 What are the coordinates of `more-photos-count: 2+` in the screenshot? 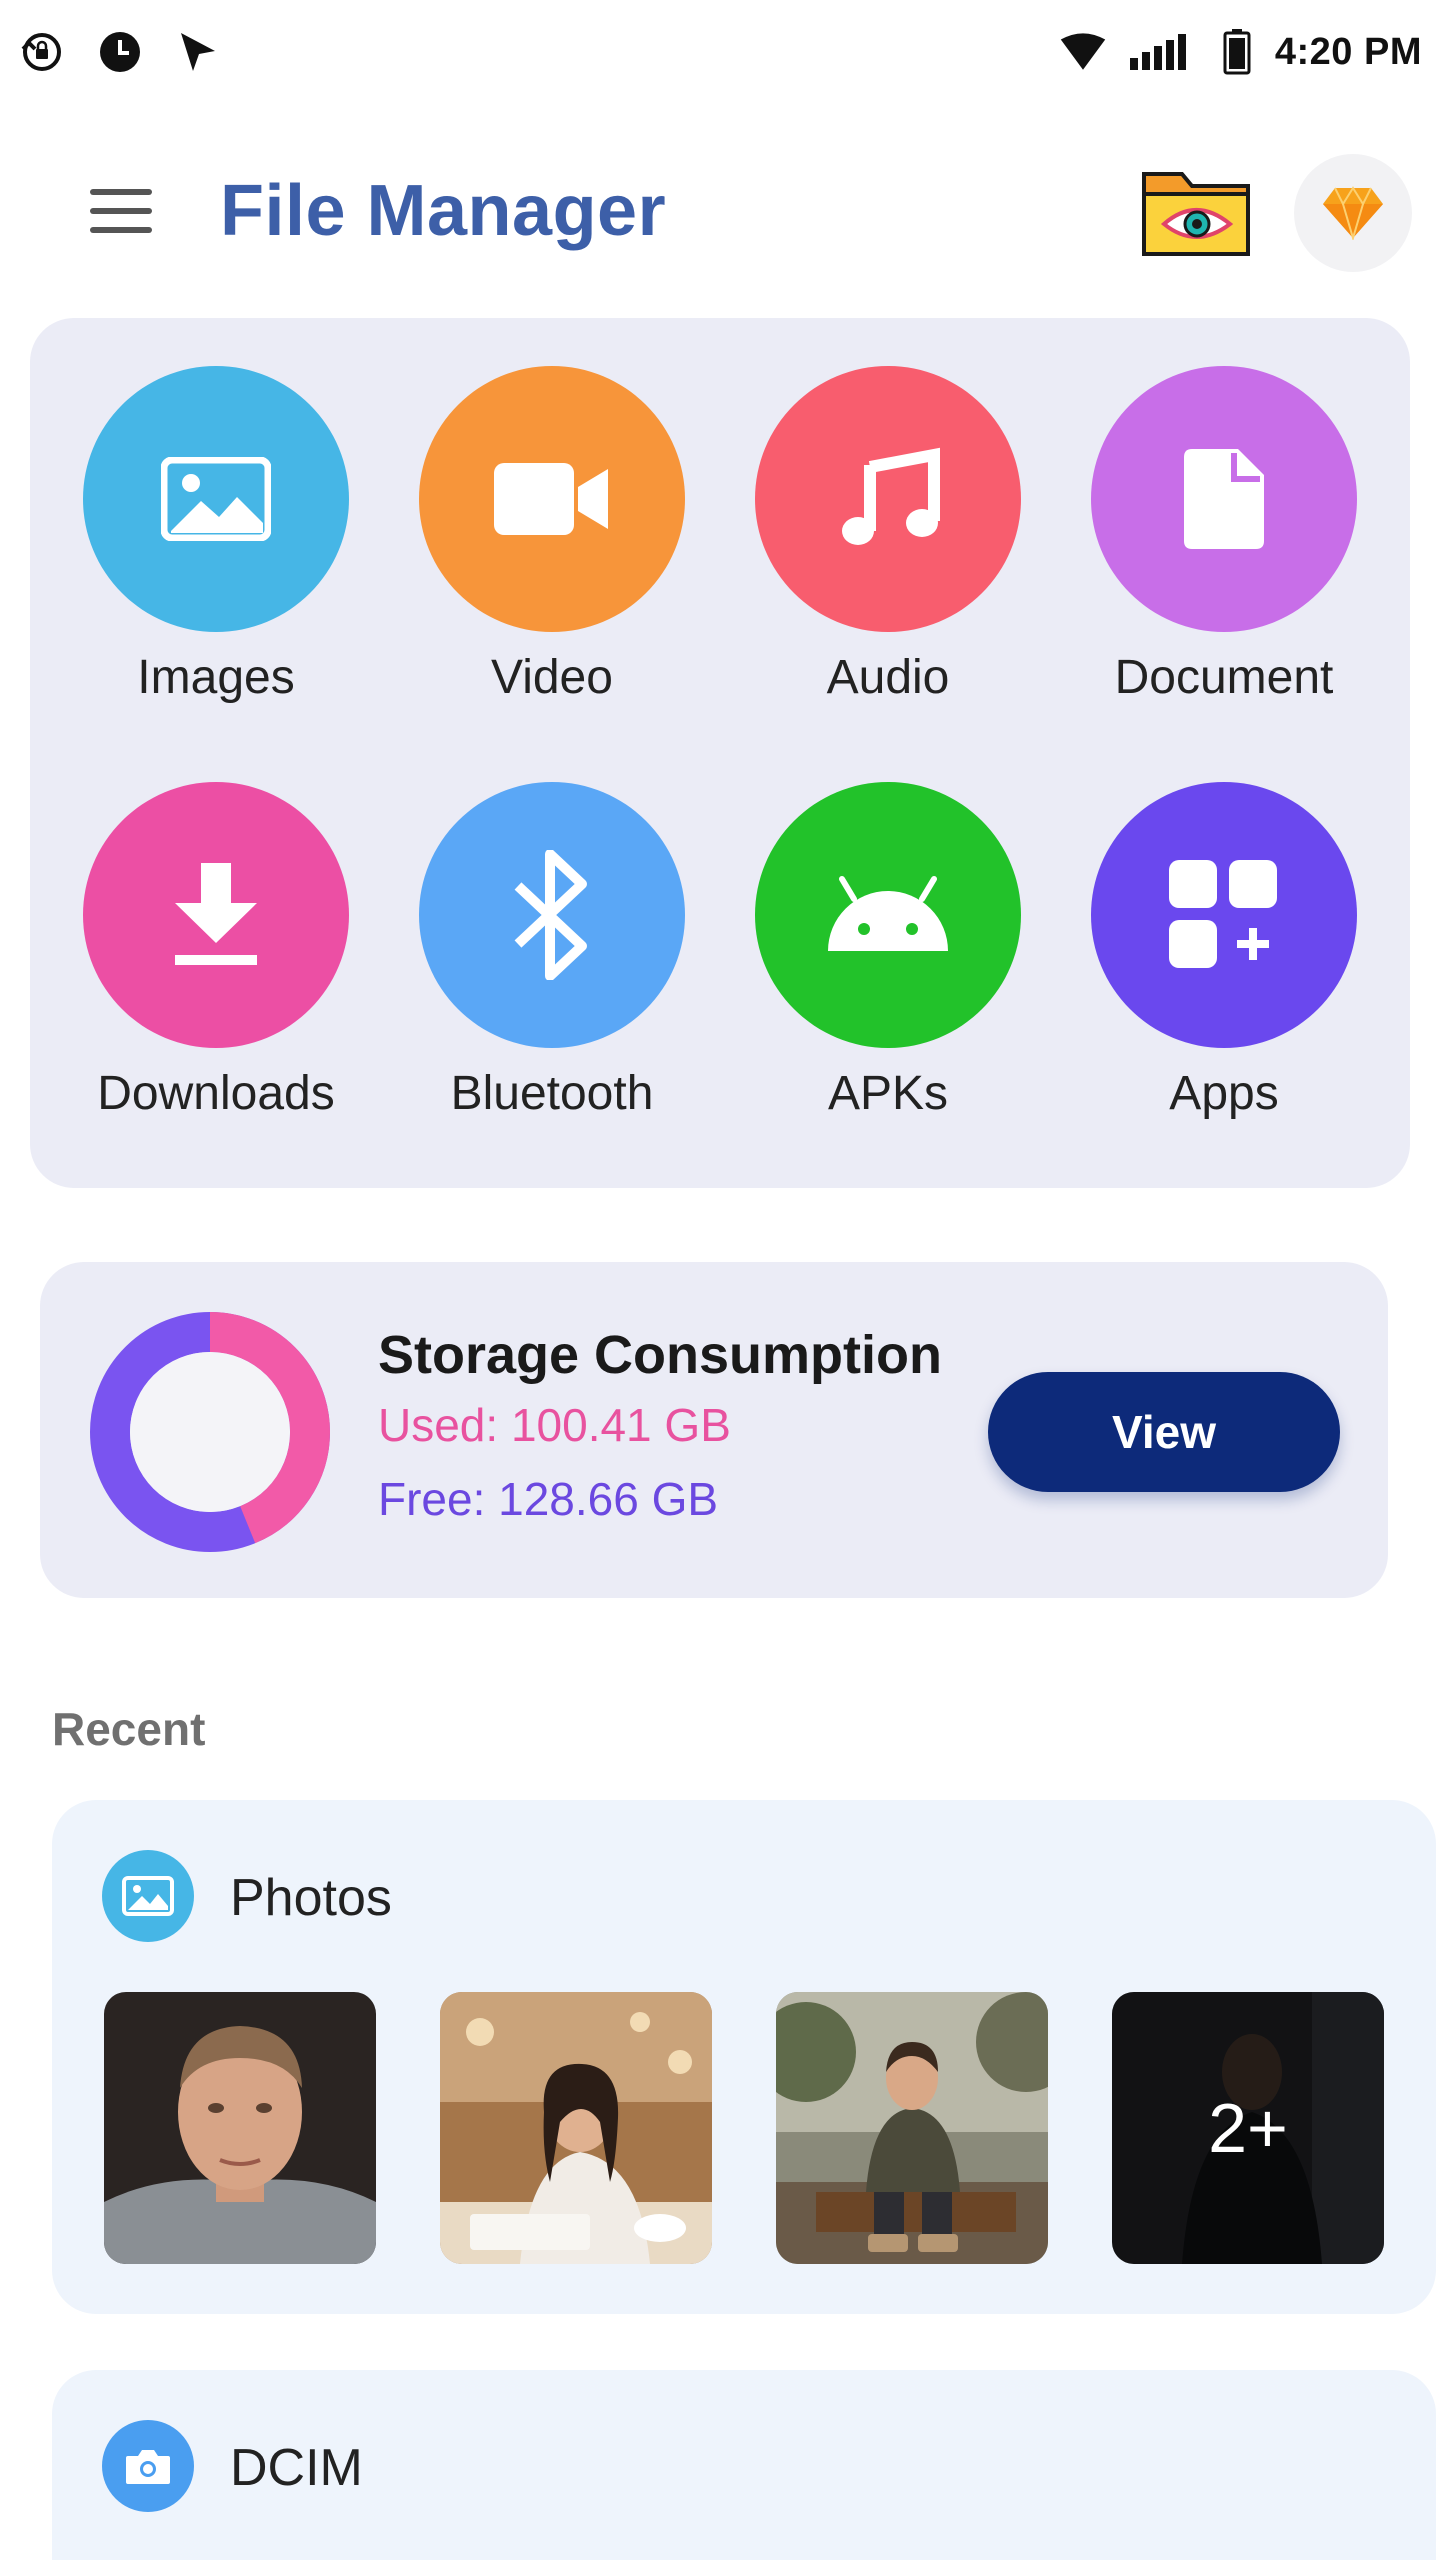 It's located at (1248, 2128).